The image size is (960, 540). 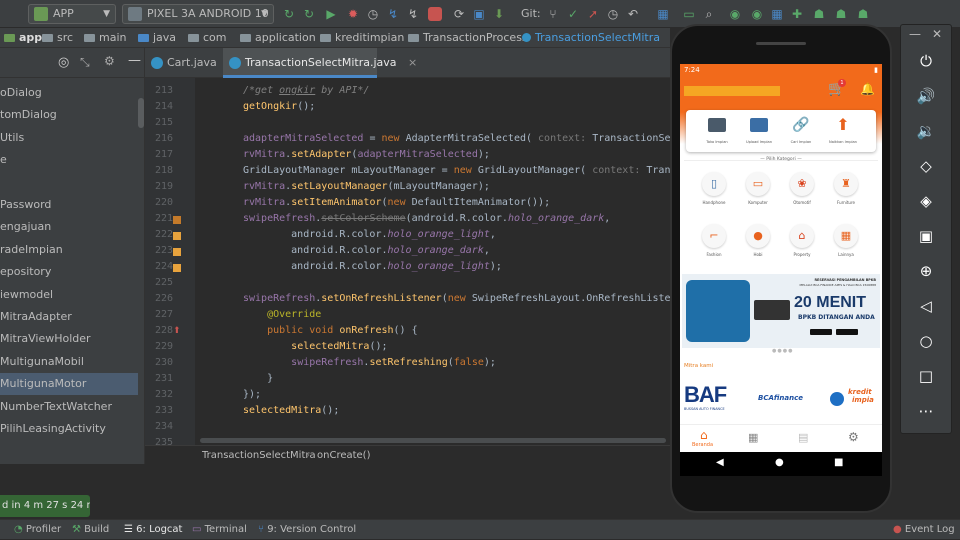 What do you see at coordinates (846, 254) in the screenshot?
I see `category-label: Lainnya` at bounding box center [846, 254].